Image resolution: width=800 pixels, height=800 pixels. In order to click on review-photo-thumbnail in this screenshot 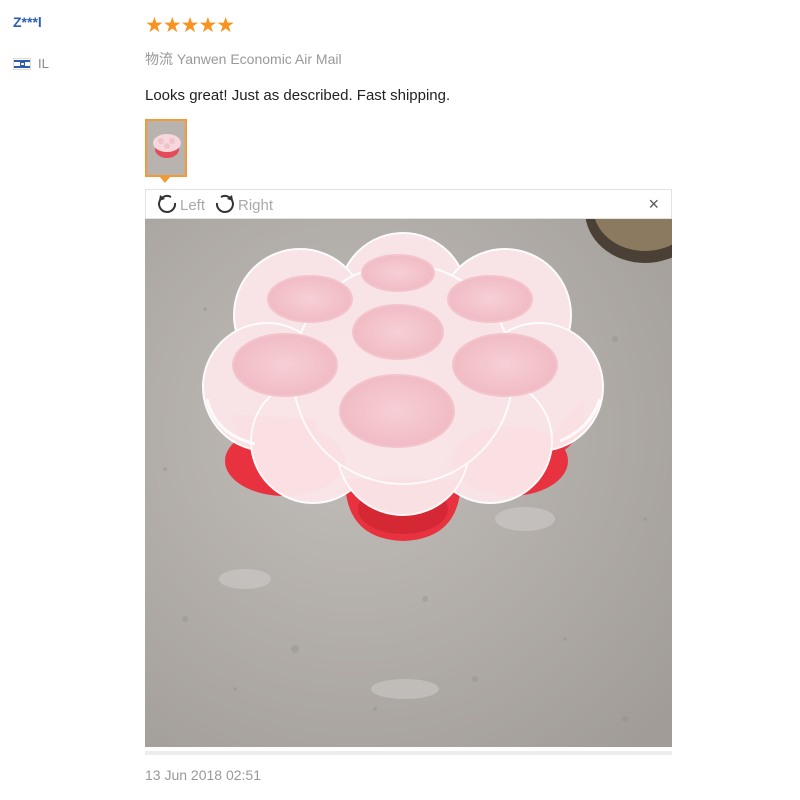, I will do `click(166, 148)`.